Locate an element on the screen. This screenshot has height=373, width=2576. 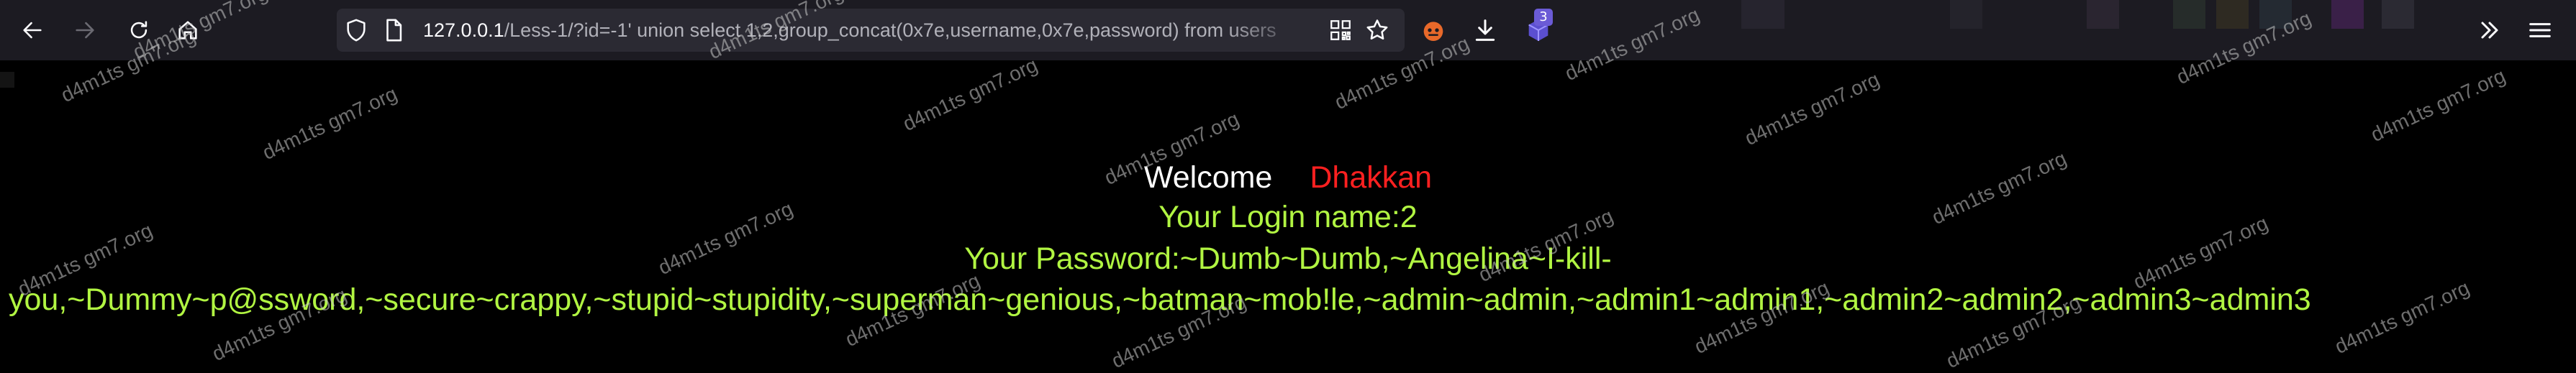
page-info-icon is located at coordinates (393, 30).